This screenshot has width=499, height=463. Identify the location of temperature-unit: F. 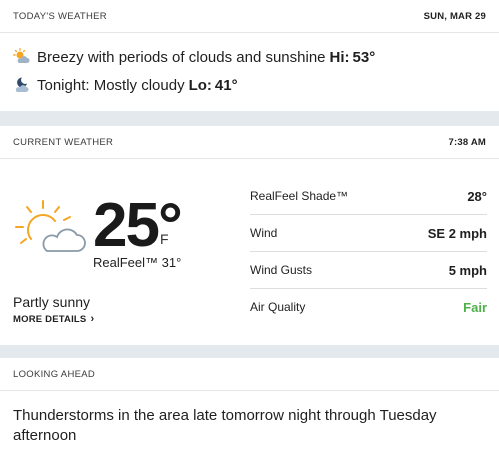
(164, 239).